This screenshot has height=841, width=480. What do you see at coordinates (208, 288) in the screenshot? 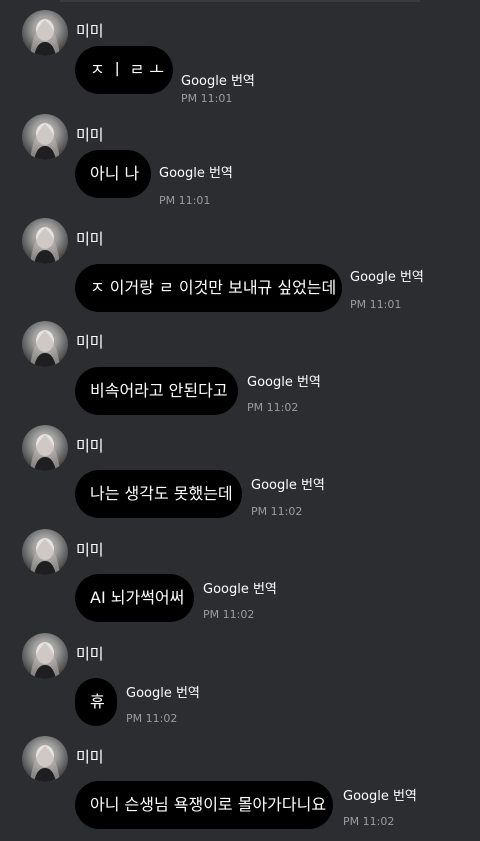
I see `message-bubble: ㅈ 이거랑 ㄹ 이것만 보내규 싶었는데` at bounding box center [208, 288].